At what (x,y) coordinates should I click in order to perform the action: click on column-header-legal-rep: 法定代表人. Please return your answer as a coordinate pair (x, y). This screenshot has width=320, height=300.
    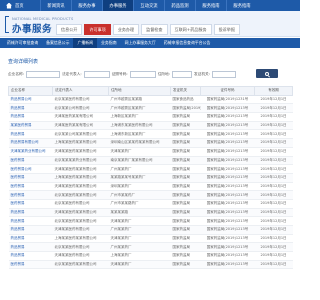
    Looking at the image, I should click on (80, 91).